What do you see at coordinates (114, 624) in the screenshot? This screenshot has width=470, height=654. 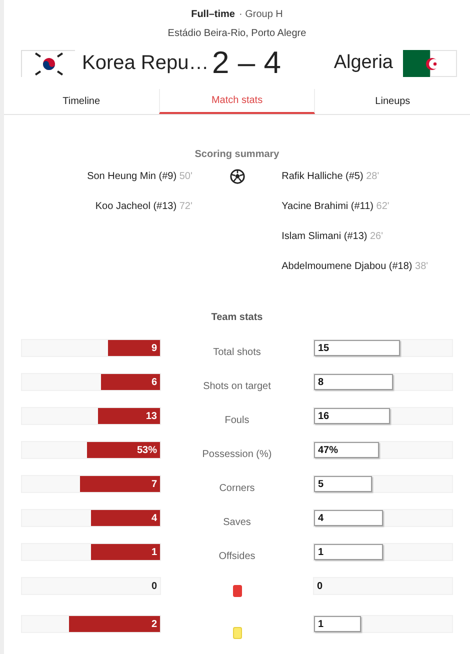 I see `stat-bar: 2` at bounding box center [114, 624].